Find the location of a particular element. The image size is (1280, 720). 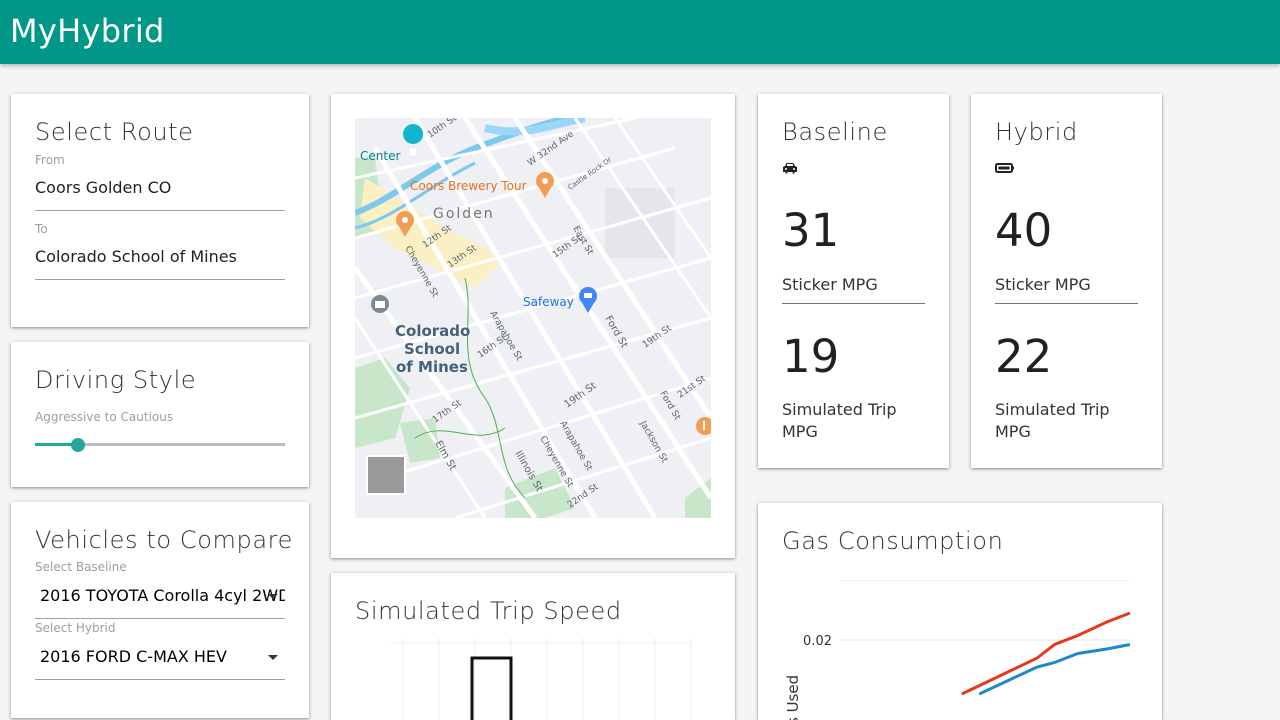

y-tick-label: 0.02 is located at coordinates (817, 641).